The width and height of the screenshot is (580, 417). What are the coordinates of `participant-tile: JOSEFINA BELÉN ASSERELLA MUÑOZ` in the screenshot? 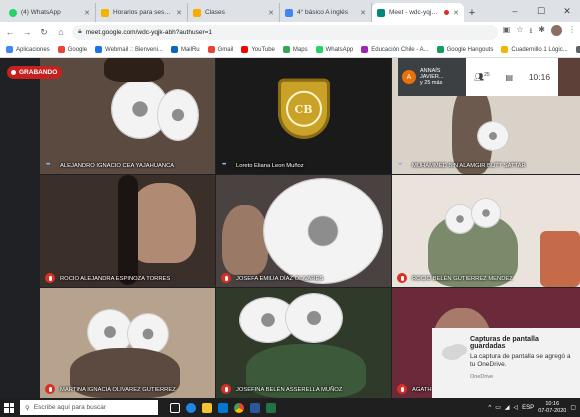 It's located at (303, 343).